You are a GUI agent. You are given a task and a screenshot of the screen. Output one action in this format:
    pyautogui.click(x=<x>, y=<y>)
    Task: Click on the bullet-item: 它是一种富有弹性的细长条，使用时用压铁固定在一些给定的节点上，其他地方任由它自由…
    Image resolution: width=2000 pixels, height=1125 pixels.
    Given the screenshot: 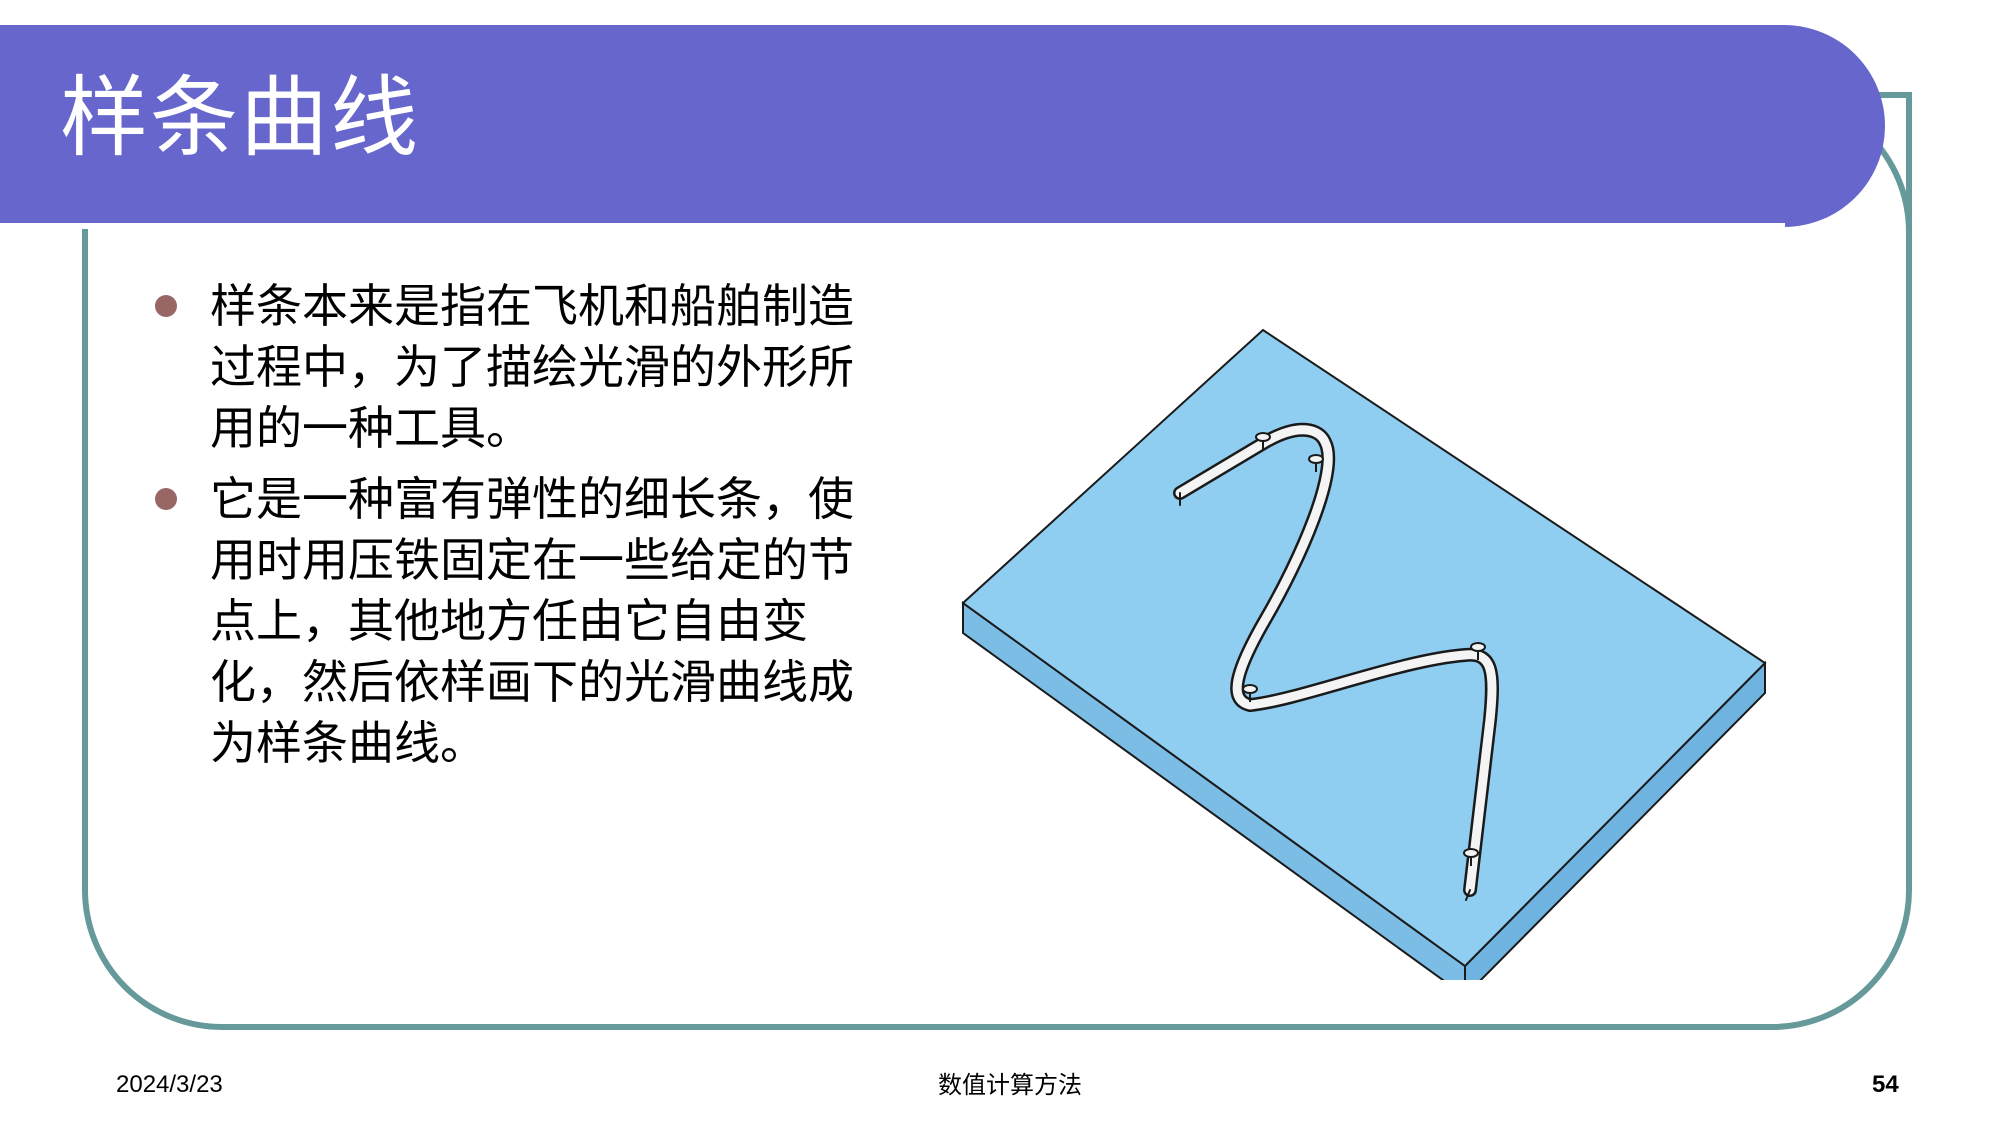 What is the action you would take?
    pyautogui.click(x=520, y=621)
    